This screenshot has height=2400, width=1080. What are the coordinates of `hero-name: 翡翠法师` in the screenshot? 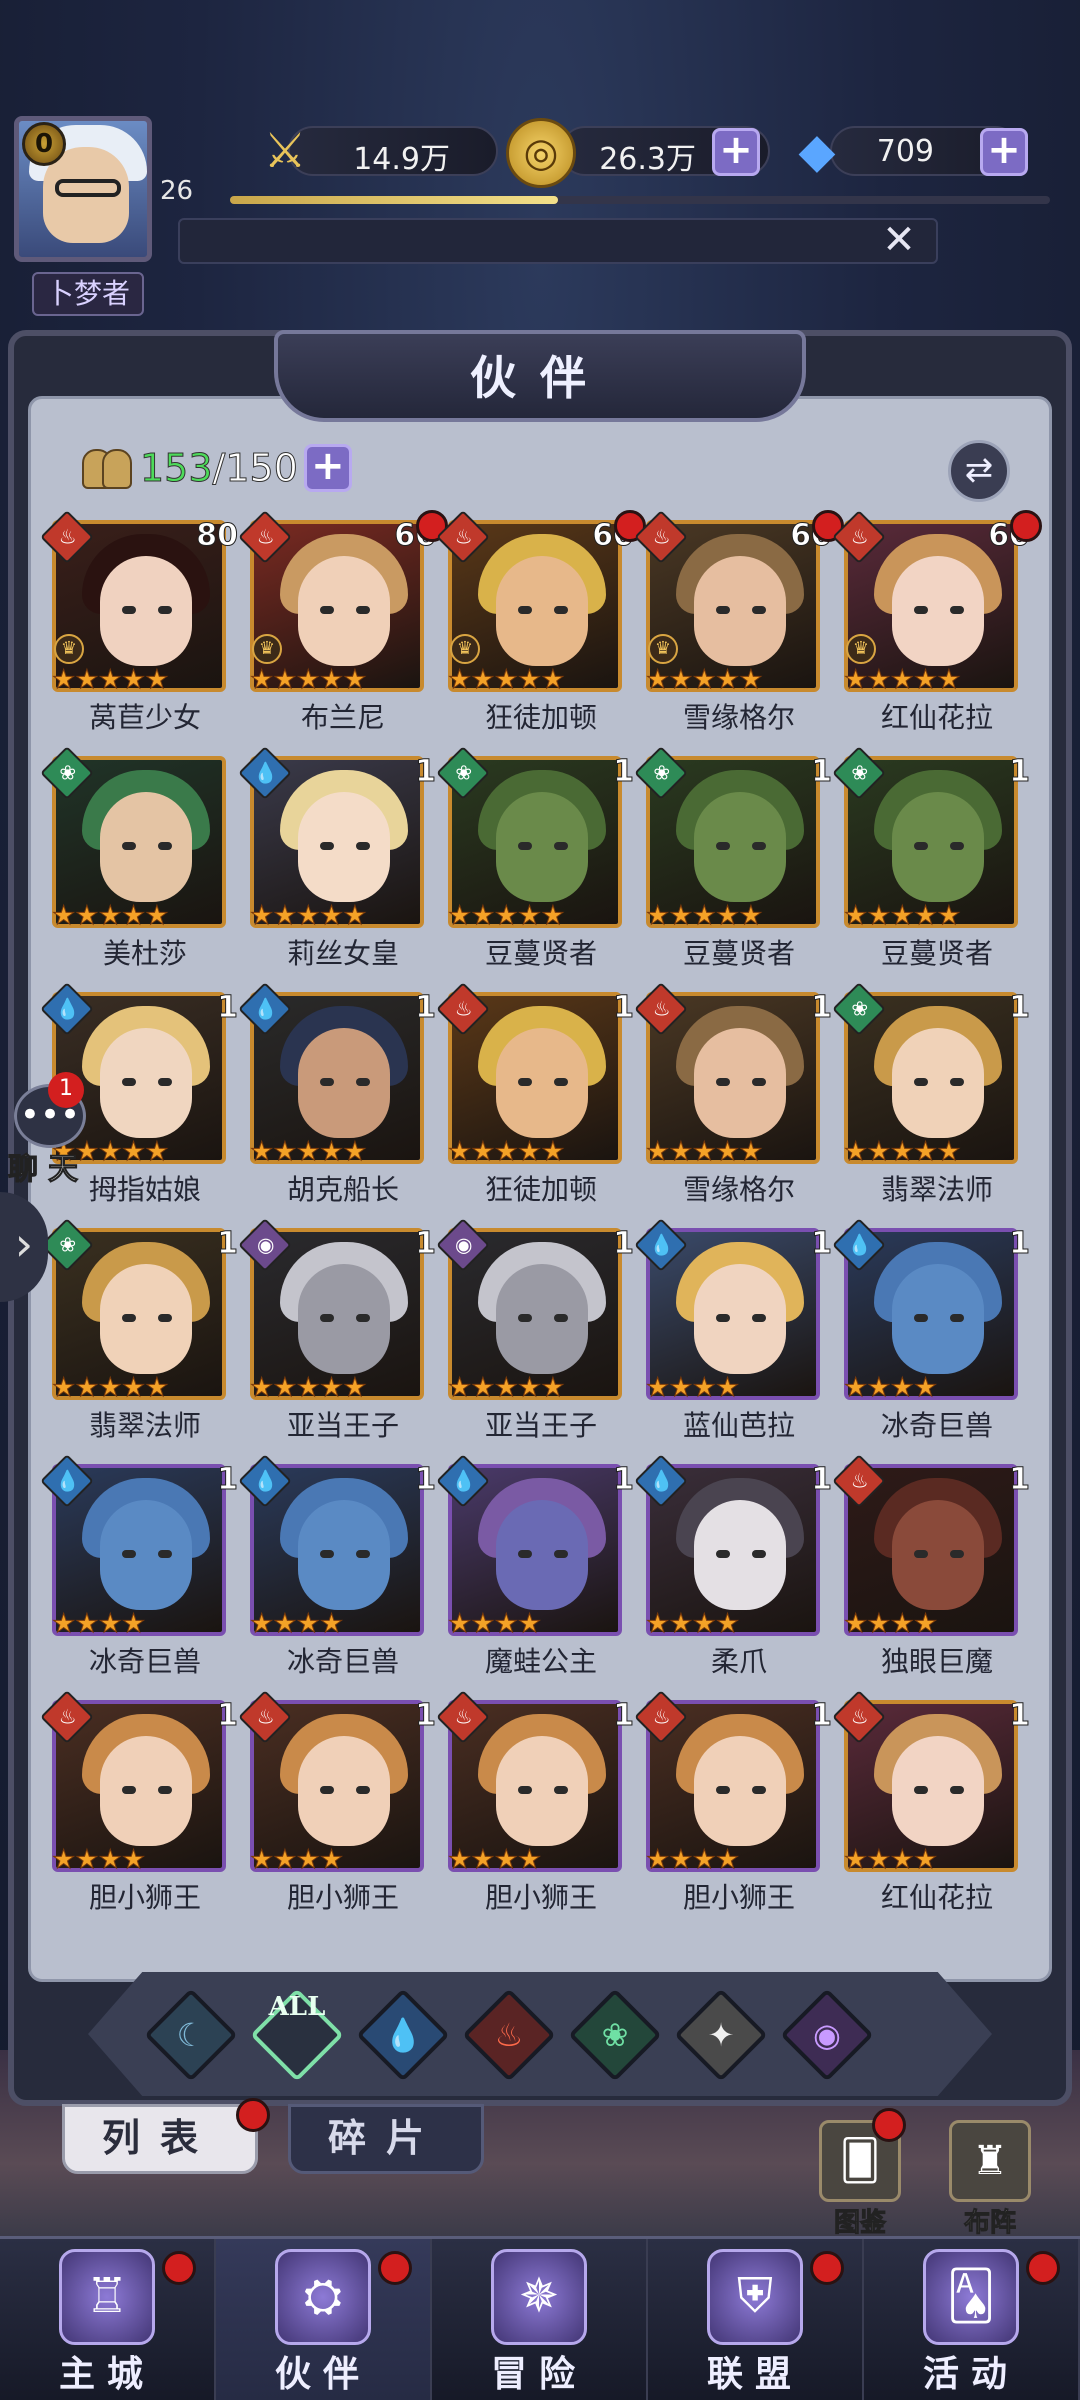 It's located at (936, 1189).